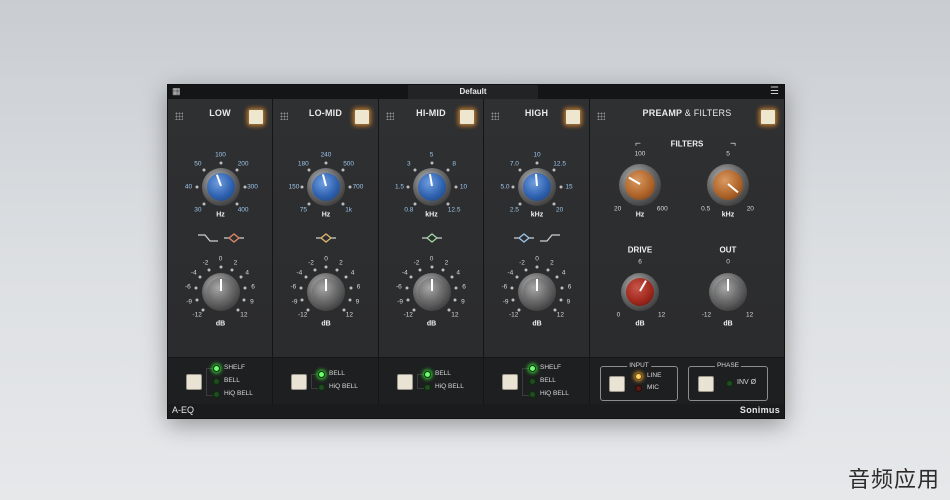  Describe the element at coordinates (431, 285) in the screenshot. I see `gain-knob-pointer` at that location.